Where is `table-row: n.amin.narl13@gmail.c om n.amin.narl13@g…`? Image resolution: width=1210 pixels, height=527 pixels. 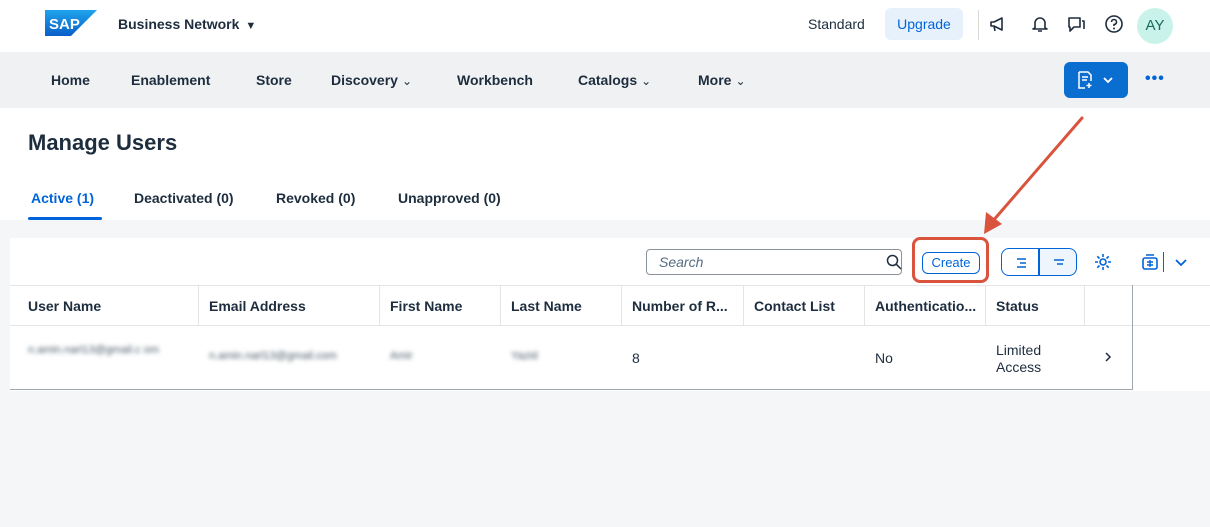
table-row: n.amin.narl13@gmail.c om n.amin.narl13@g… is located at coordinates (571, 358).